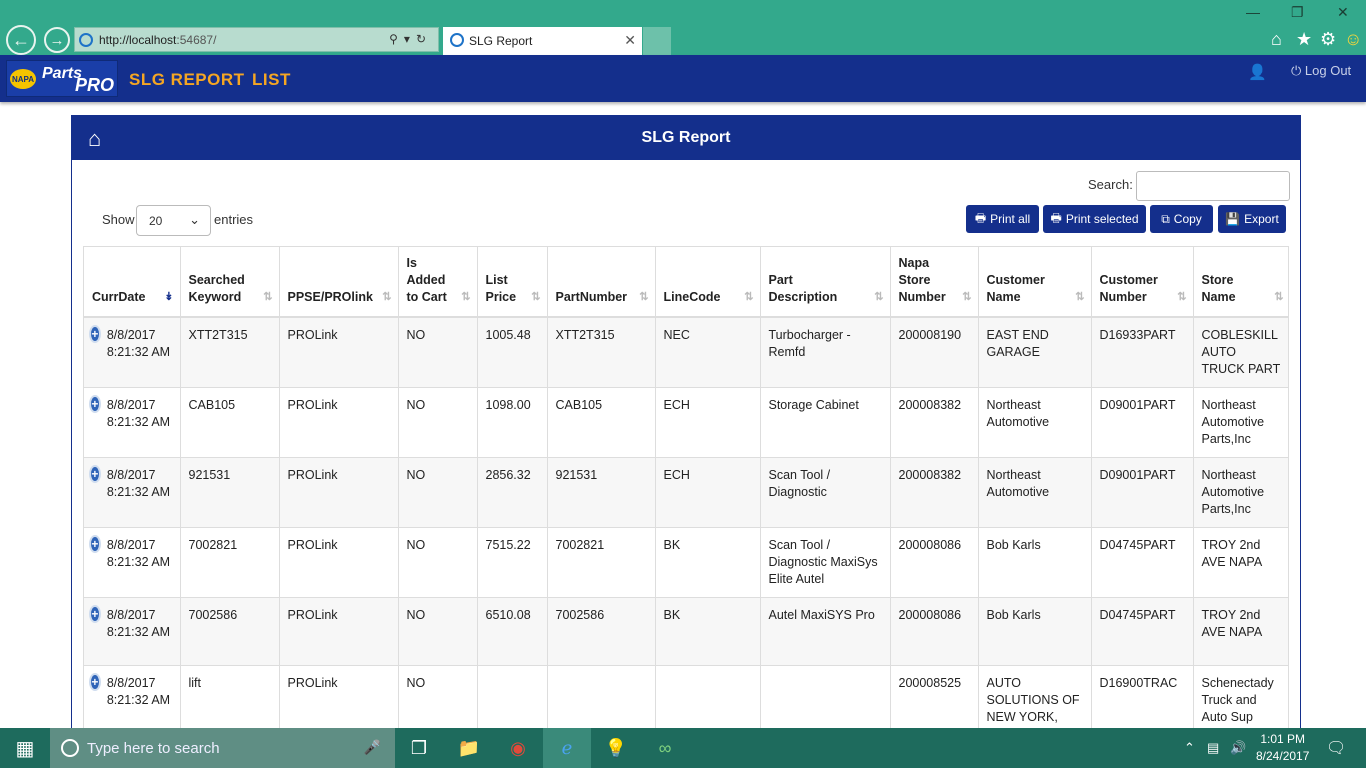 The image size is (1366, 768). Describe the element at coordinates (601, 282) in the screenshot. I see `column-header: PartNumber ⇅` at that location.